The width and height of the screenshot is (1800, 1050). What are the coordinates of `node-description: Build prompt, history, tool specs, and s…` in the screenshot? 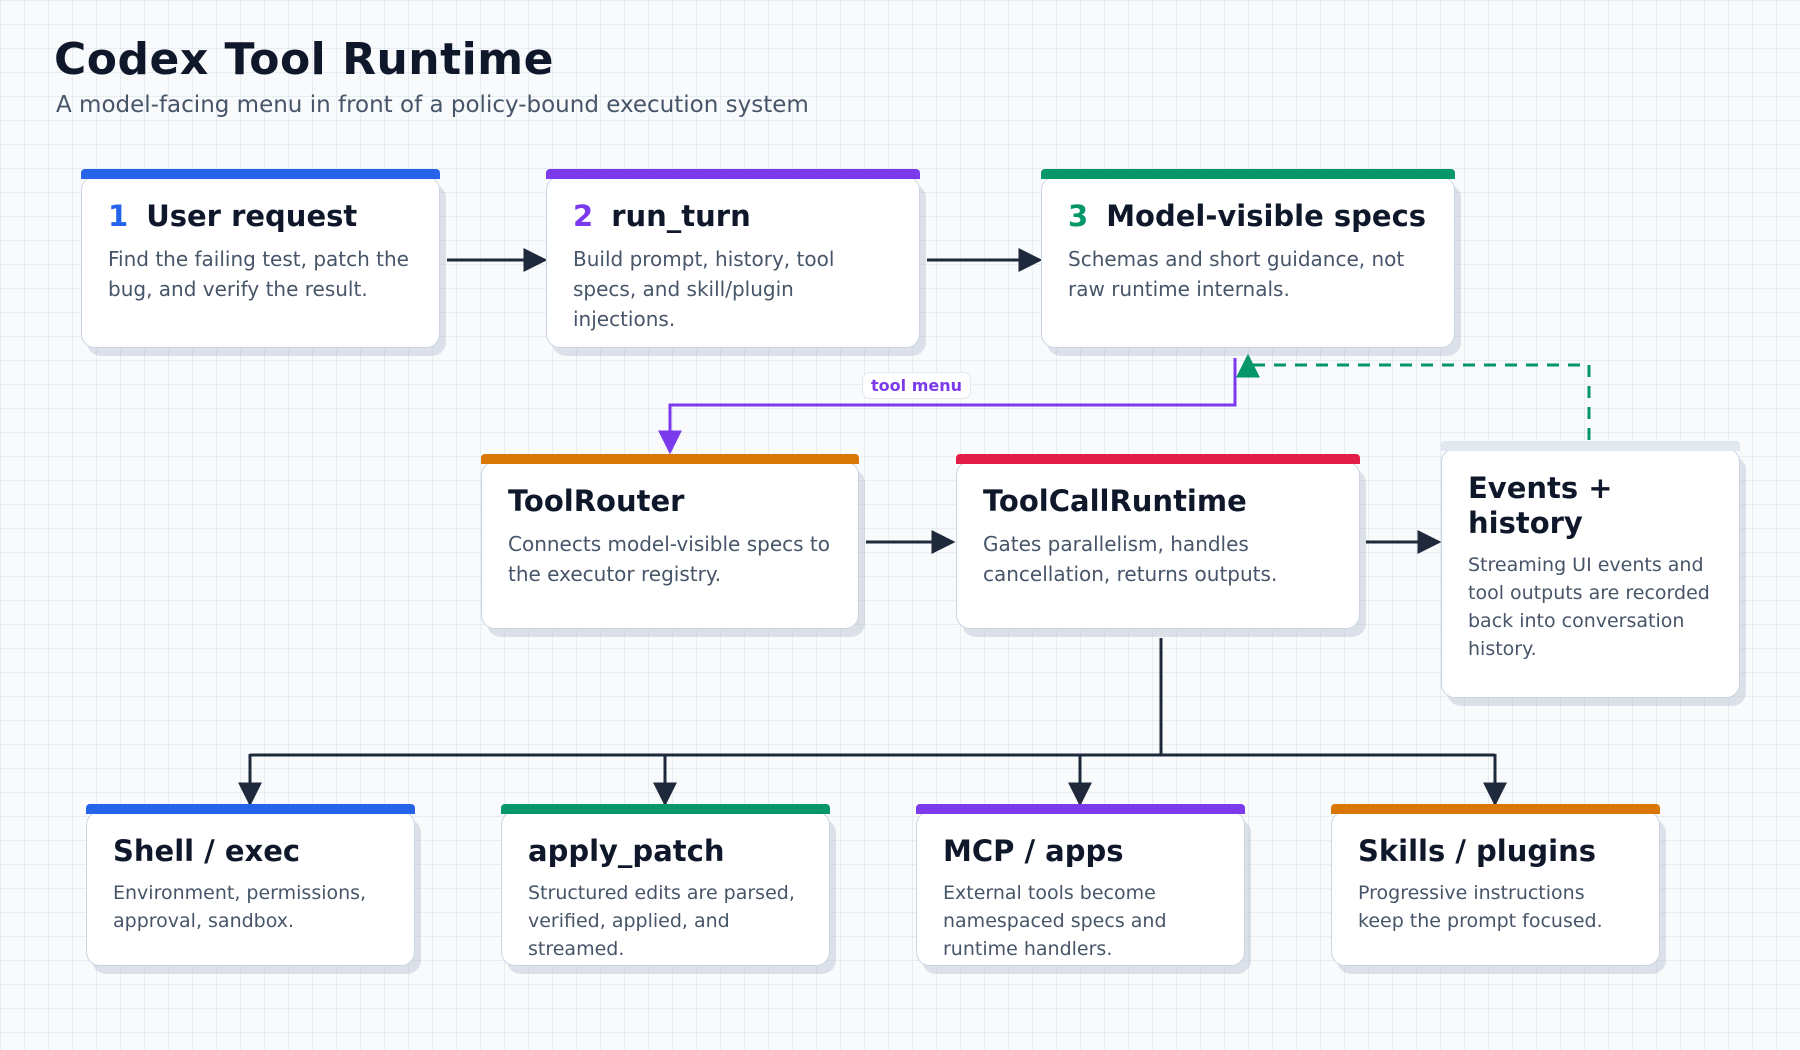 It's located at (704, 288).